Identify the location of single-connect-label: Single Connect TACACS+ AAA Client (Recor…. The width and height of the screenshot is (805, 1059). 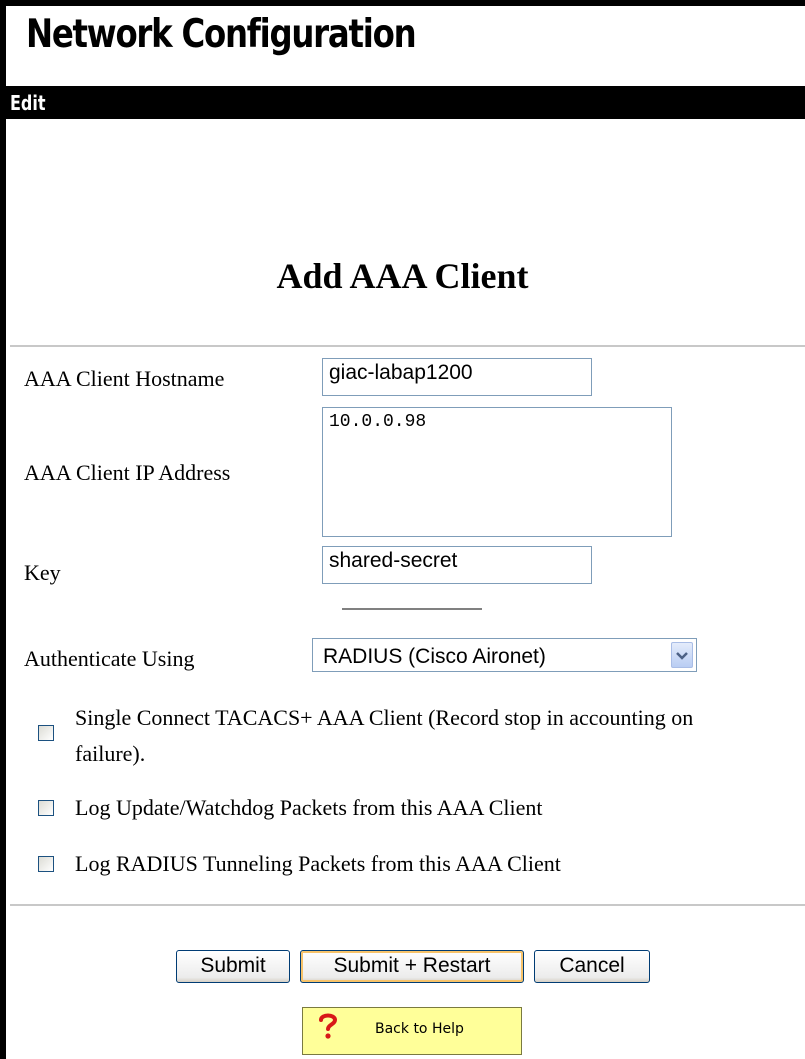
(384, 735).